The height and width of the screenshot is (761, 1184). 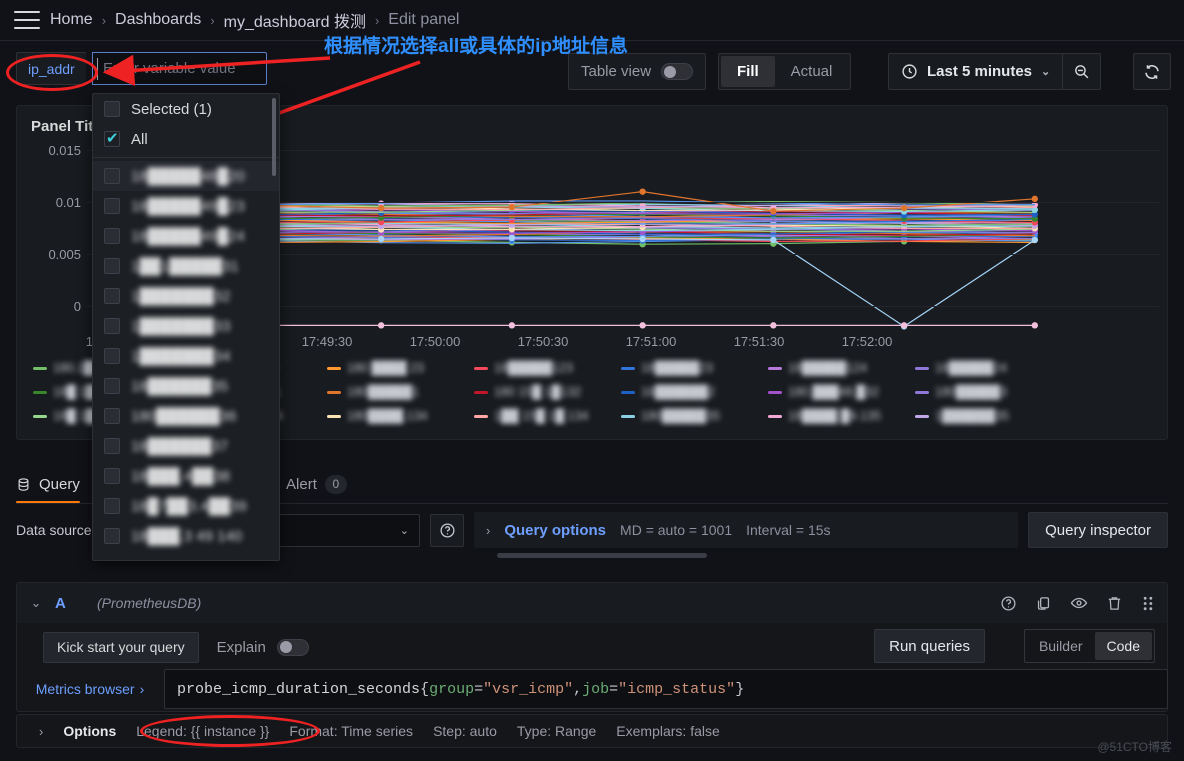 What do you see at coordinates (447, 530) in the screenshot?
I see `data-source-help-button` at bounding box center [447, 530].